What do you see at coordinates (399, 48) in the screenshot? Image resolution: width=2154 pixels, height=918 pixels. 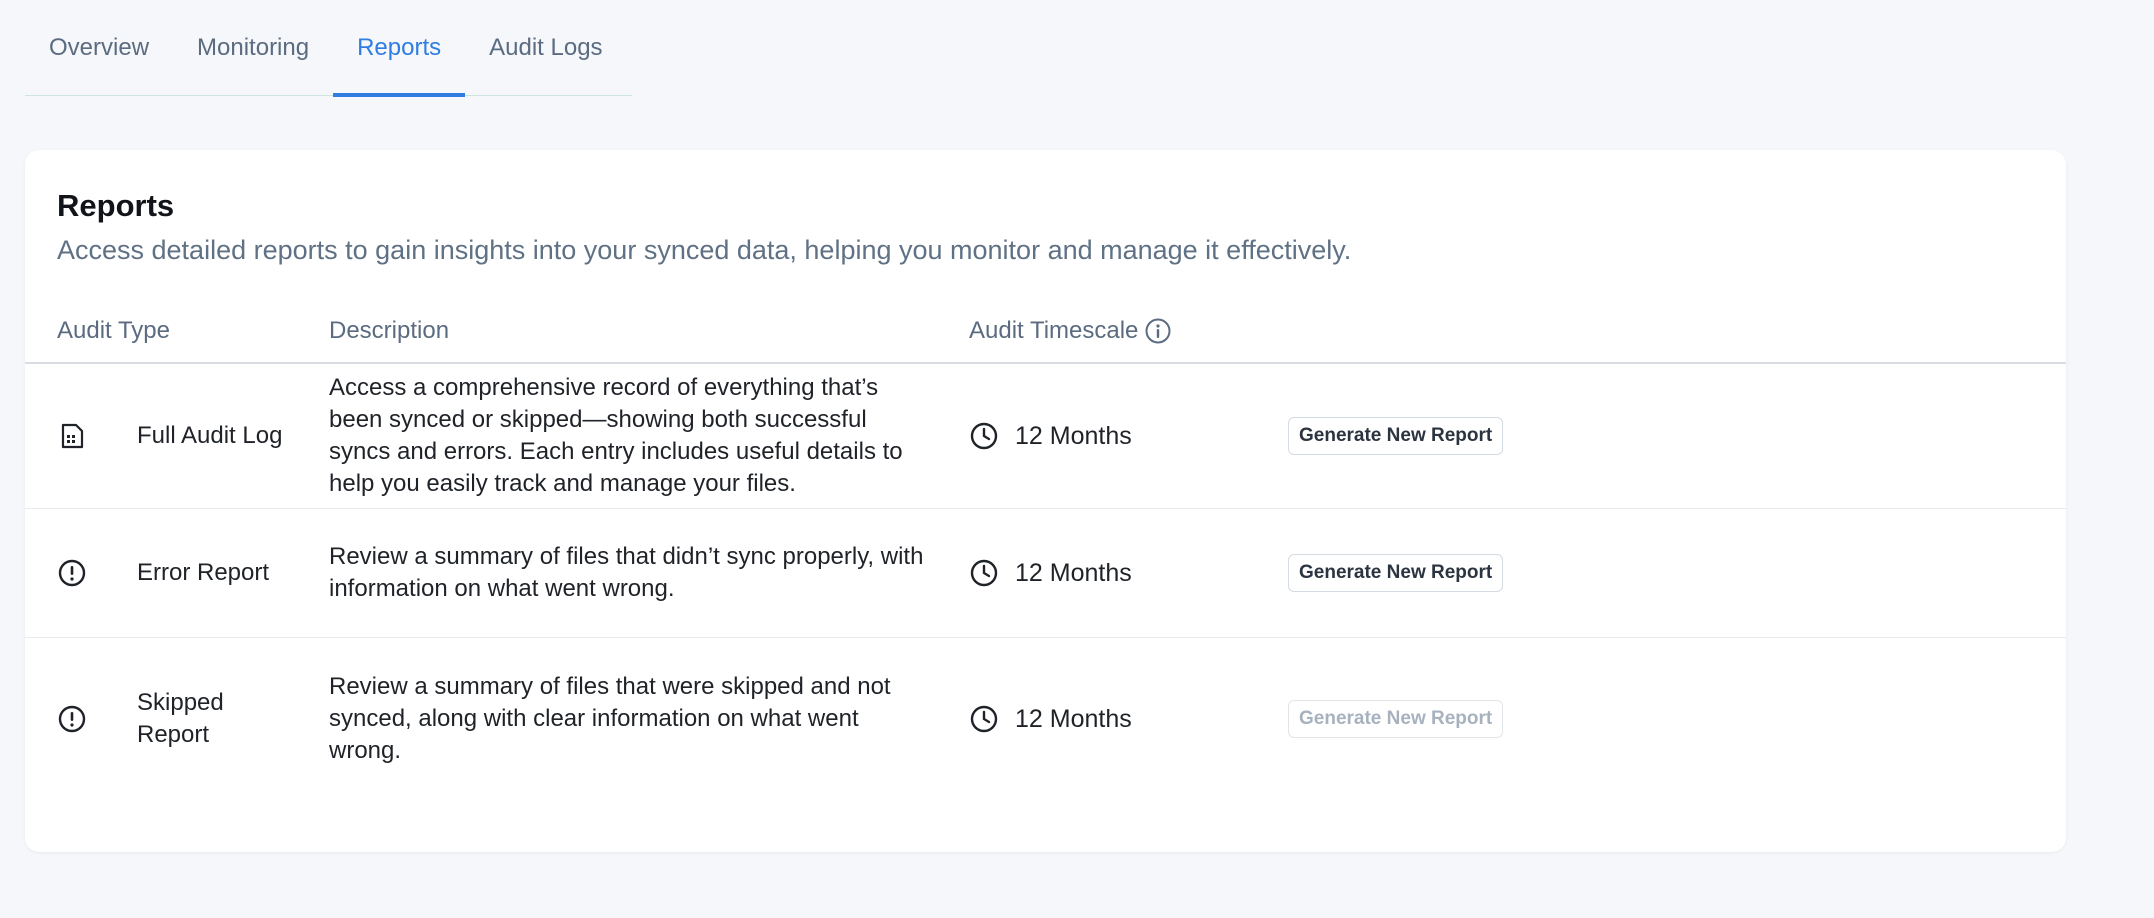 I see `tab-reports: Reports` at bounding box center [399, 48].